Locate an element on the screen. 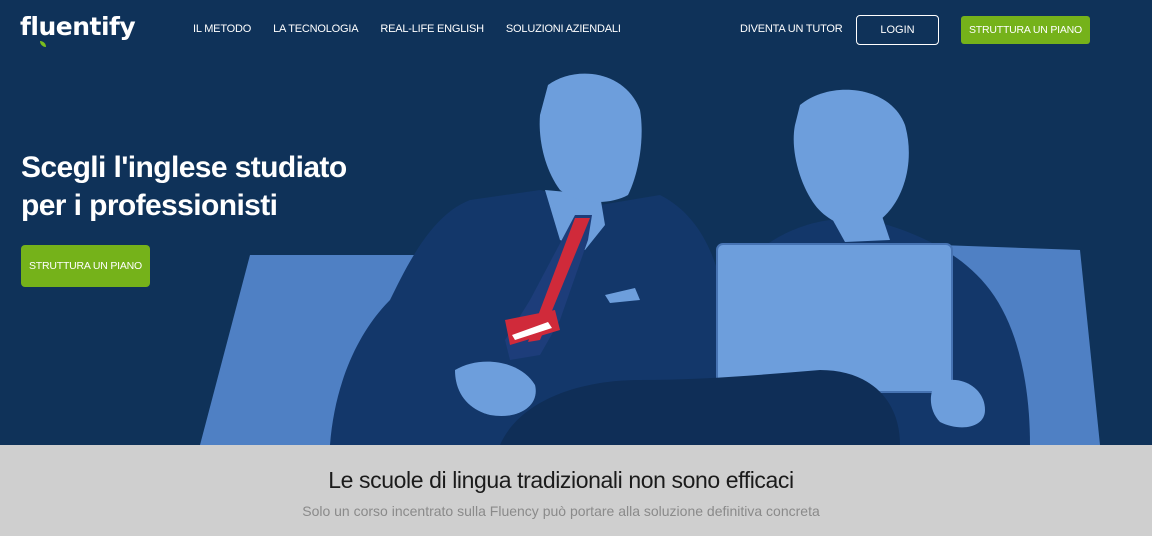 The width and height of the screenshot is (1152, 536). login-button: LOGIN is located at coordinates (897, 30).